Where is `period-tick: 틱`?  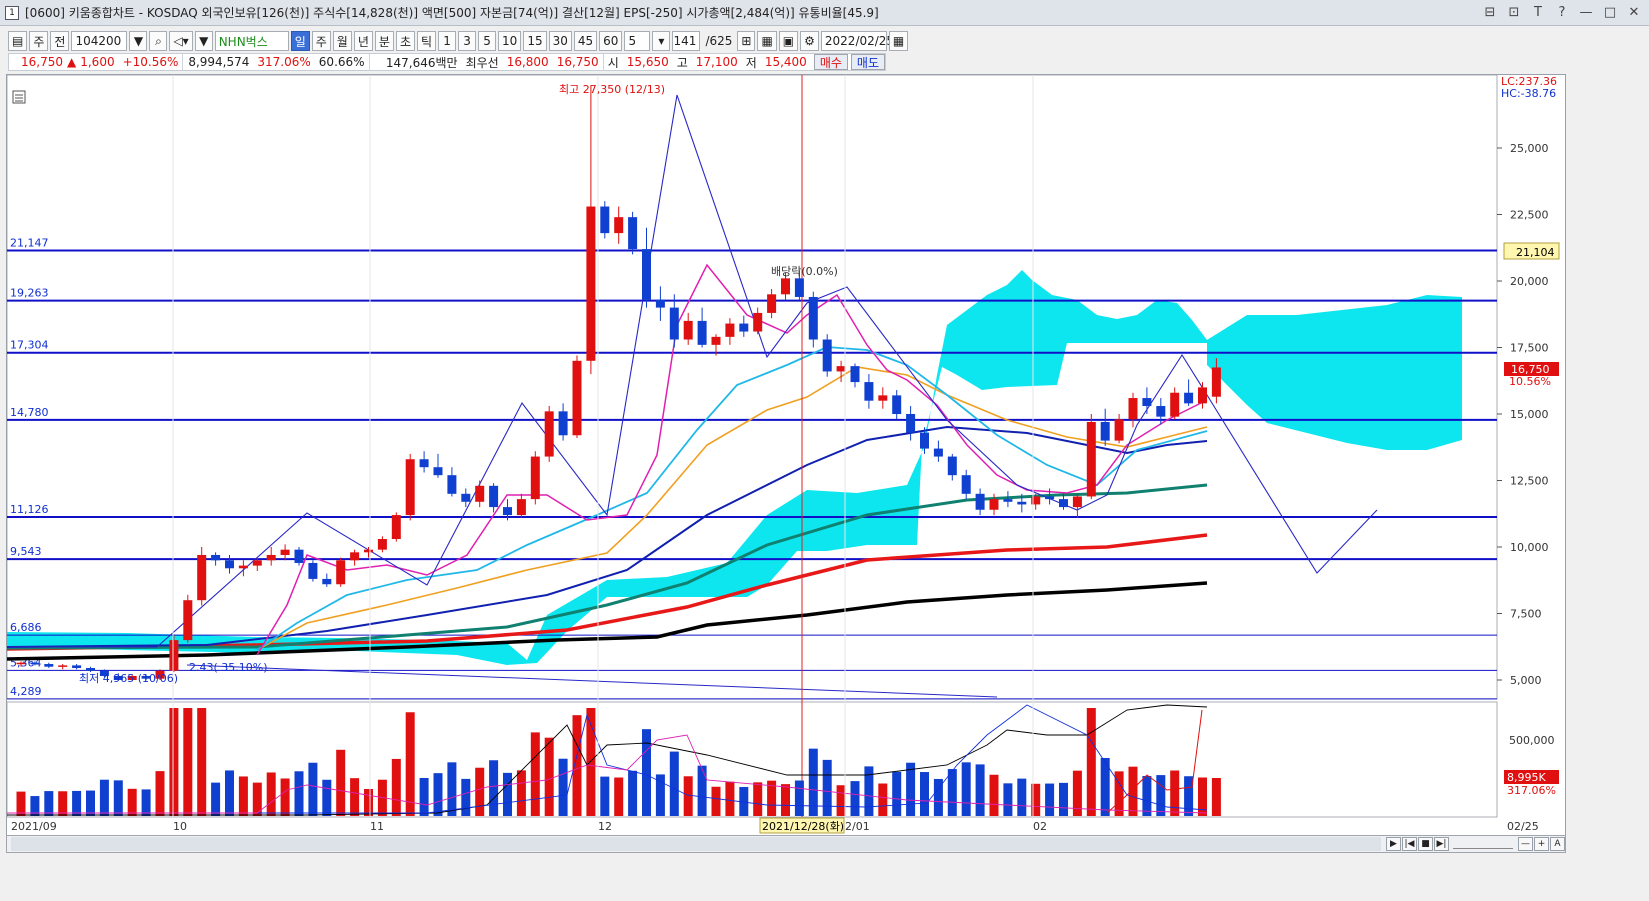 period-tick: 틱 is located at coordinates (426, 41).